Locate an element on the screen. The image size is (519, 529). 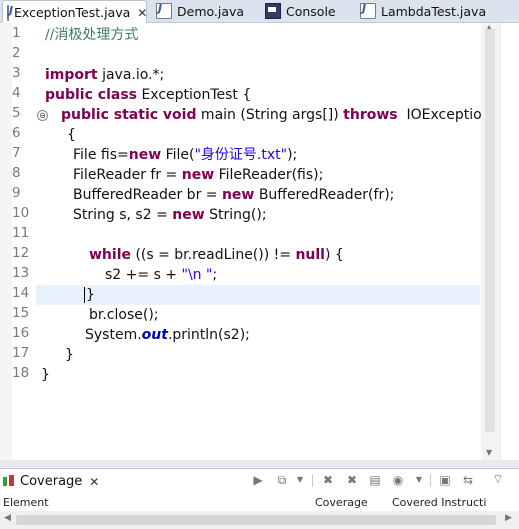
column-header-covered-instructions: Covered Instructi is located at coordinates (442, 502).